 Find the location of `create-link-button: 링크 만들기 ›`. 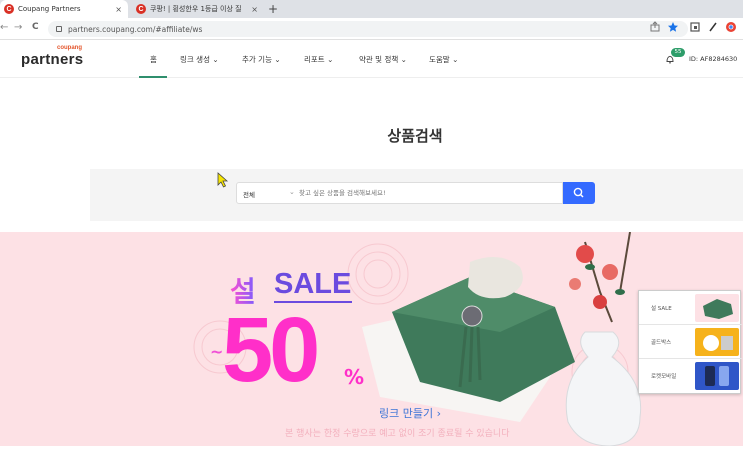

create-link-button: 링크 만들기 › is located at coordinates (410, 413).